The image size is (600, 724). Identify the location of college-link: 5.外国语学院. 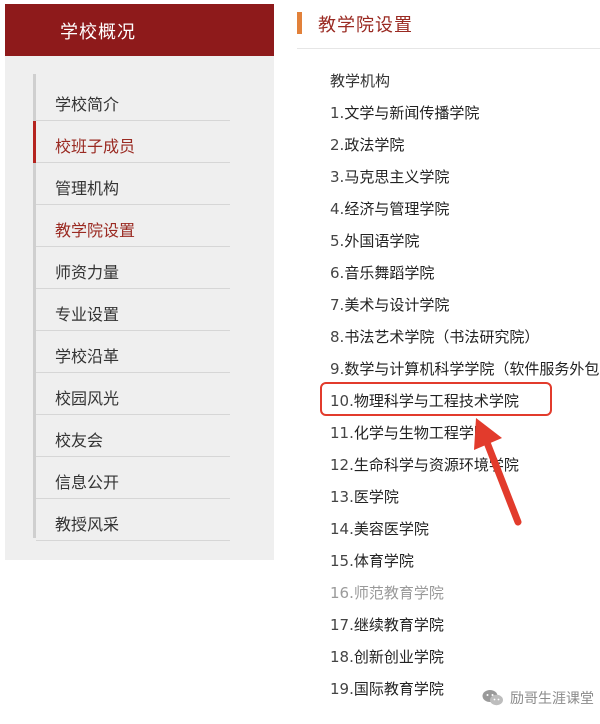
(465, 242).